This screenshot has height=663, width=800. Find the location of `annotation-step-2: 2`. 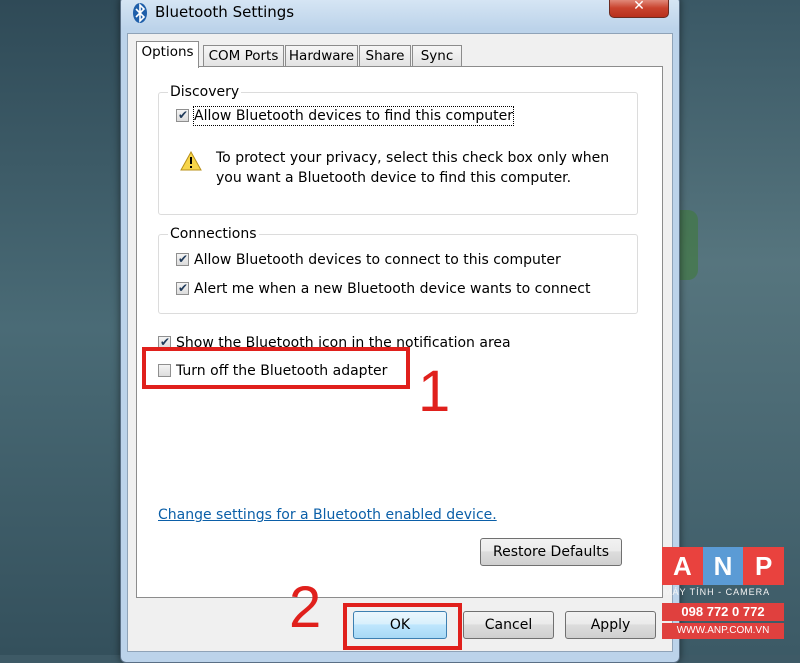

annotation-step-2: 2 is located at coordinates (305, 607).